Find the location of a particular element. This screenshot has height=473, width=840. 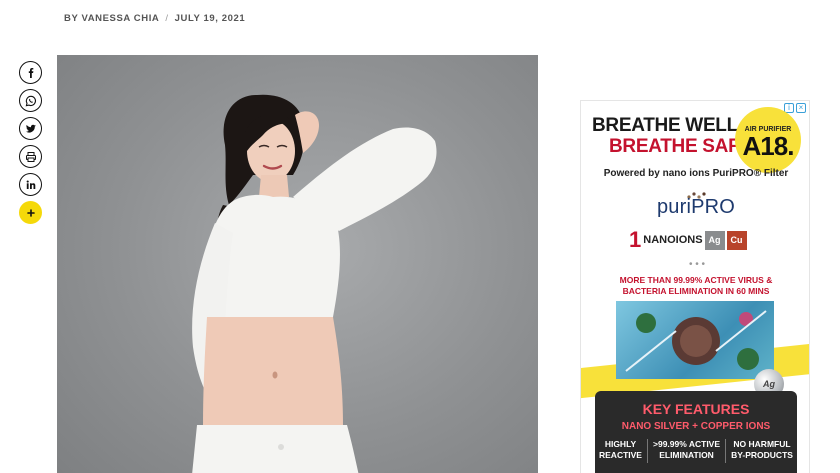

twitter-icon is located at coordinates (30, 128).